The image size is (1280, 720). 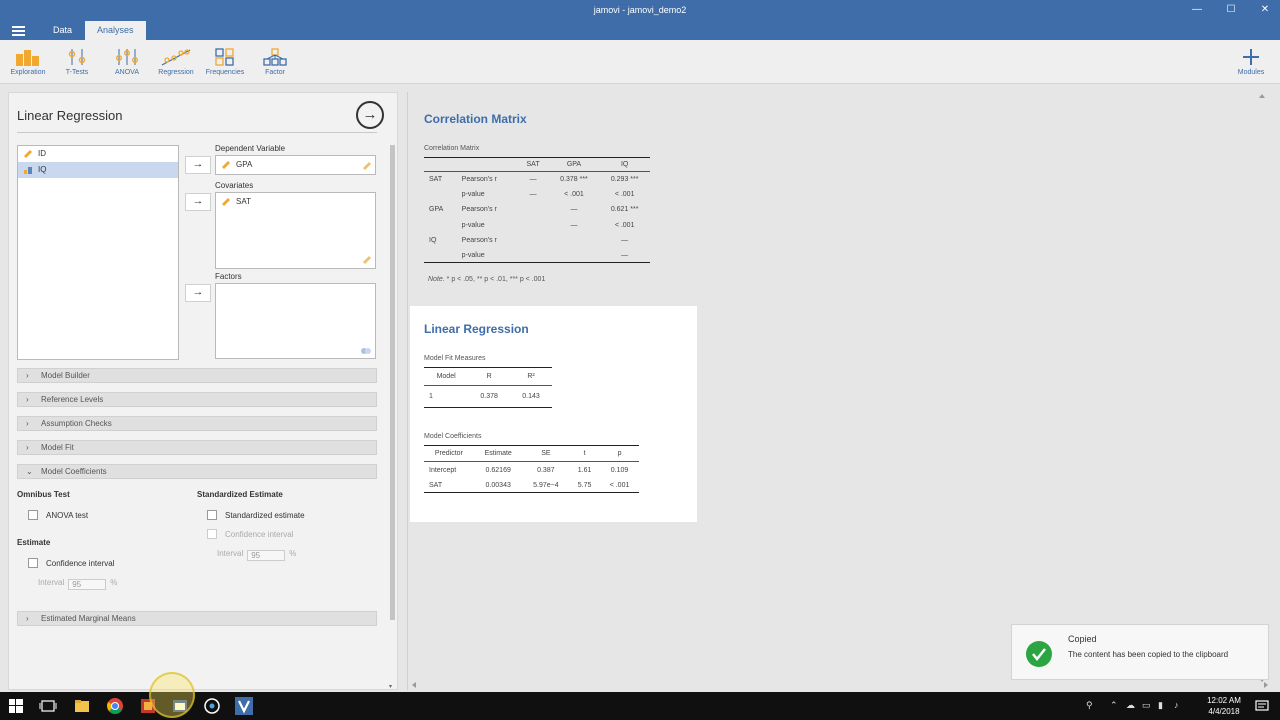 What do you see at coordinates (98, 252) in the screenshot?
I see `variable-list: ID IQ` at bounding box center [98, 252].